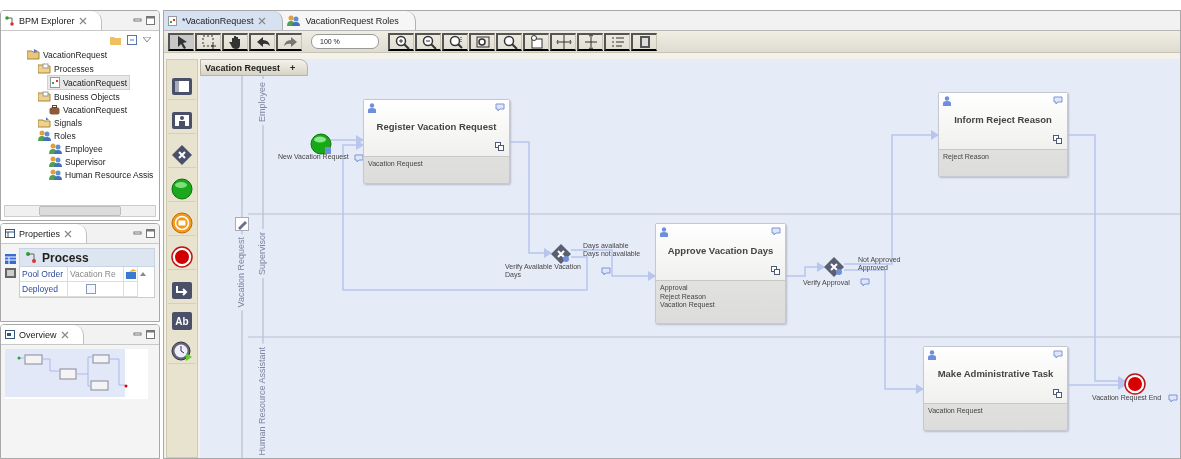  What do you see at coordinates (262, 102) in the screenshot?
I see `lane-label: Employee` at bounding box center [262, 102].